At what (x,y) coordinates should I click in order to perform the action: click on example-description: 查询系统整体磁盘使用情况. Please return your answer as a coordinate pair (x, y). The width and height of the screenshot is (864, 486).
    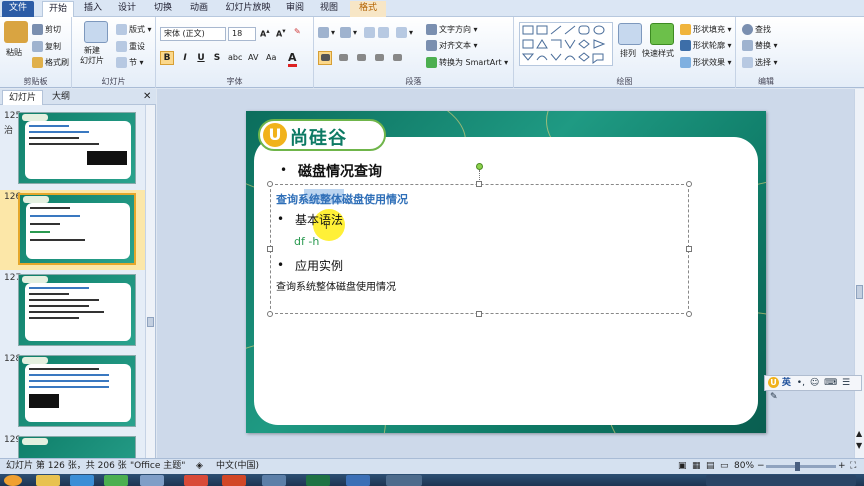
    Looking at the image, I should click on (336, 285).